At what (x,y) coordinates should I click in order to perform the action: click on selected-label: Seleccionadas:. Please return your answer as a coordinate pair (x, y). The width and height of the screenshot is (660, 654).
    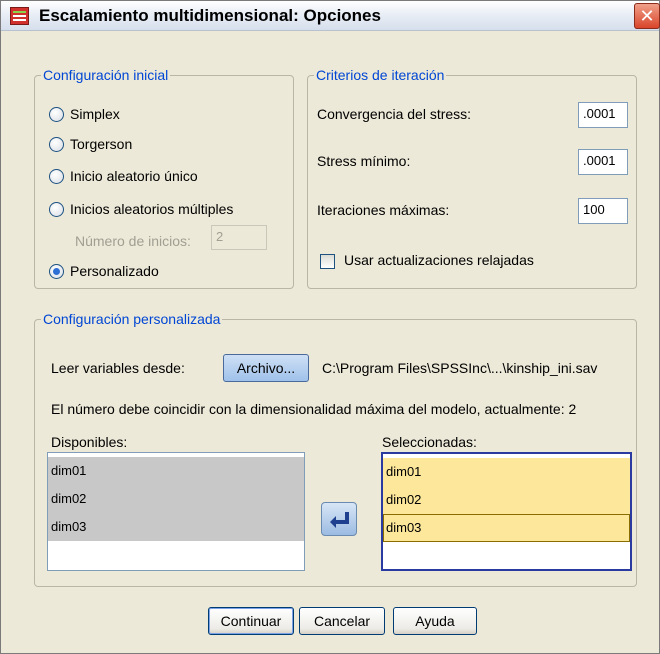
    Looking at the image, I should click on (429, 442).